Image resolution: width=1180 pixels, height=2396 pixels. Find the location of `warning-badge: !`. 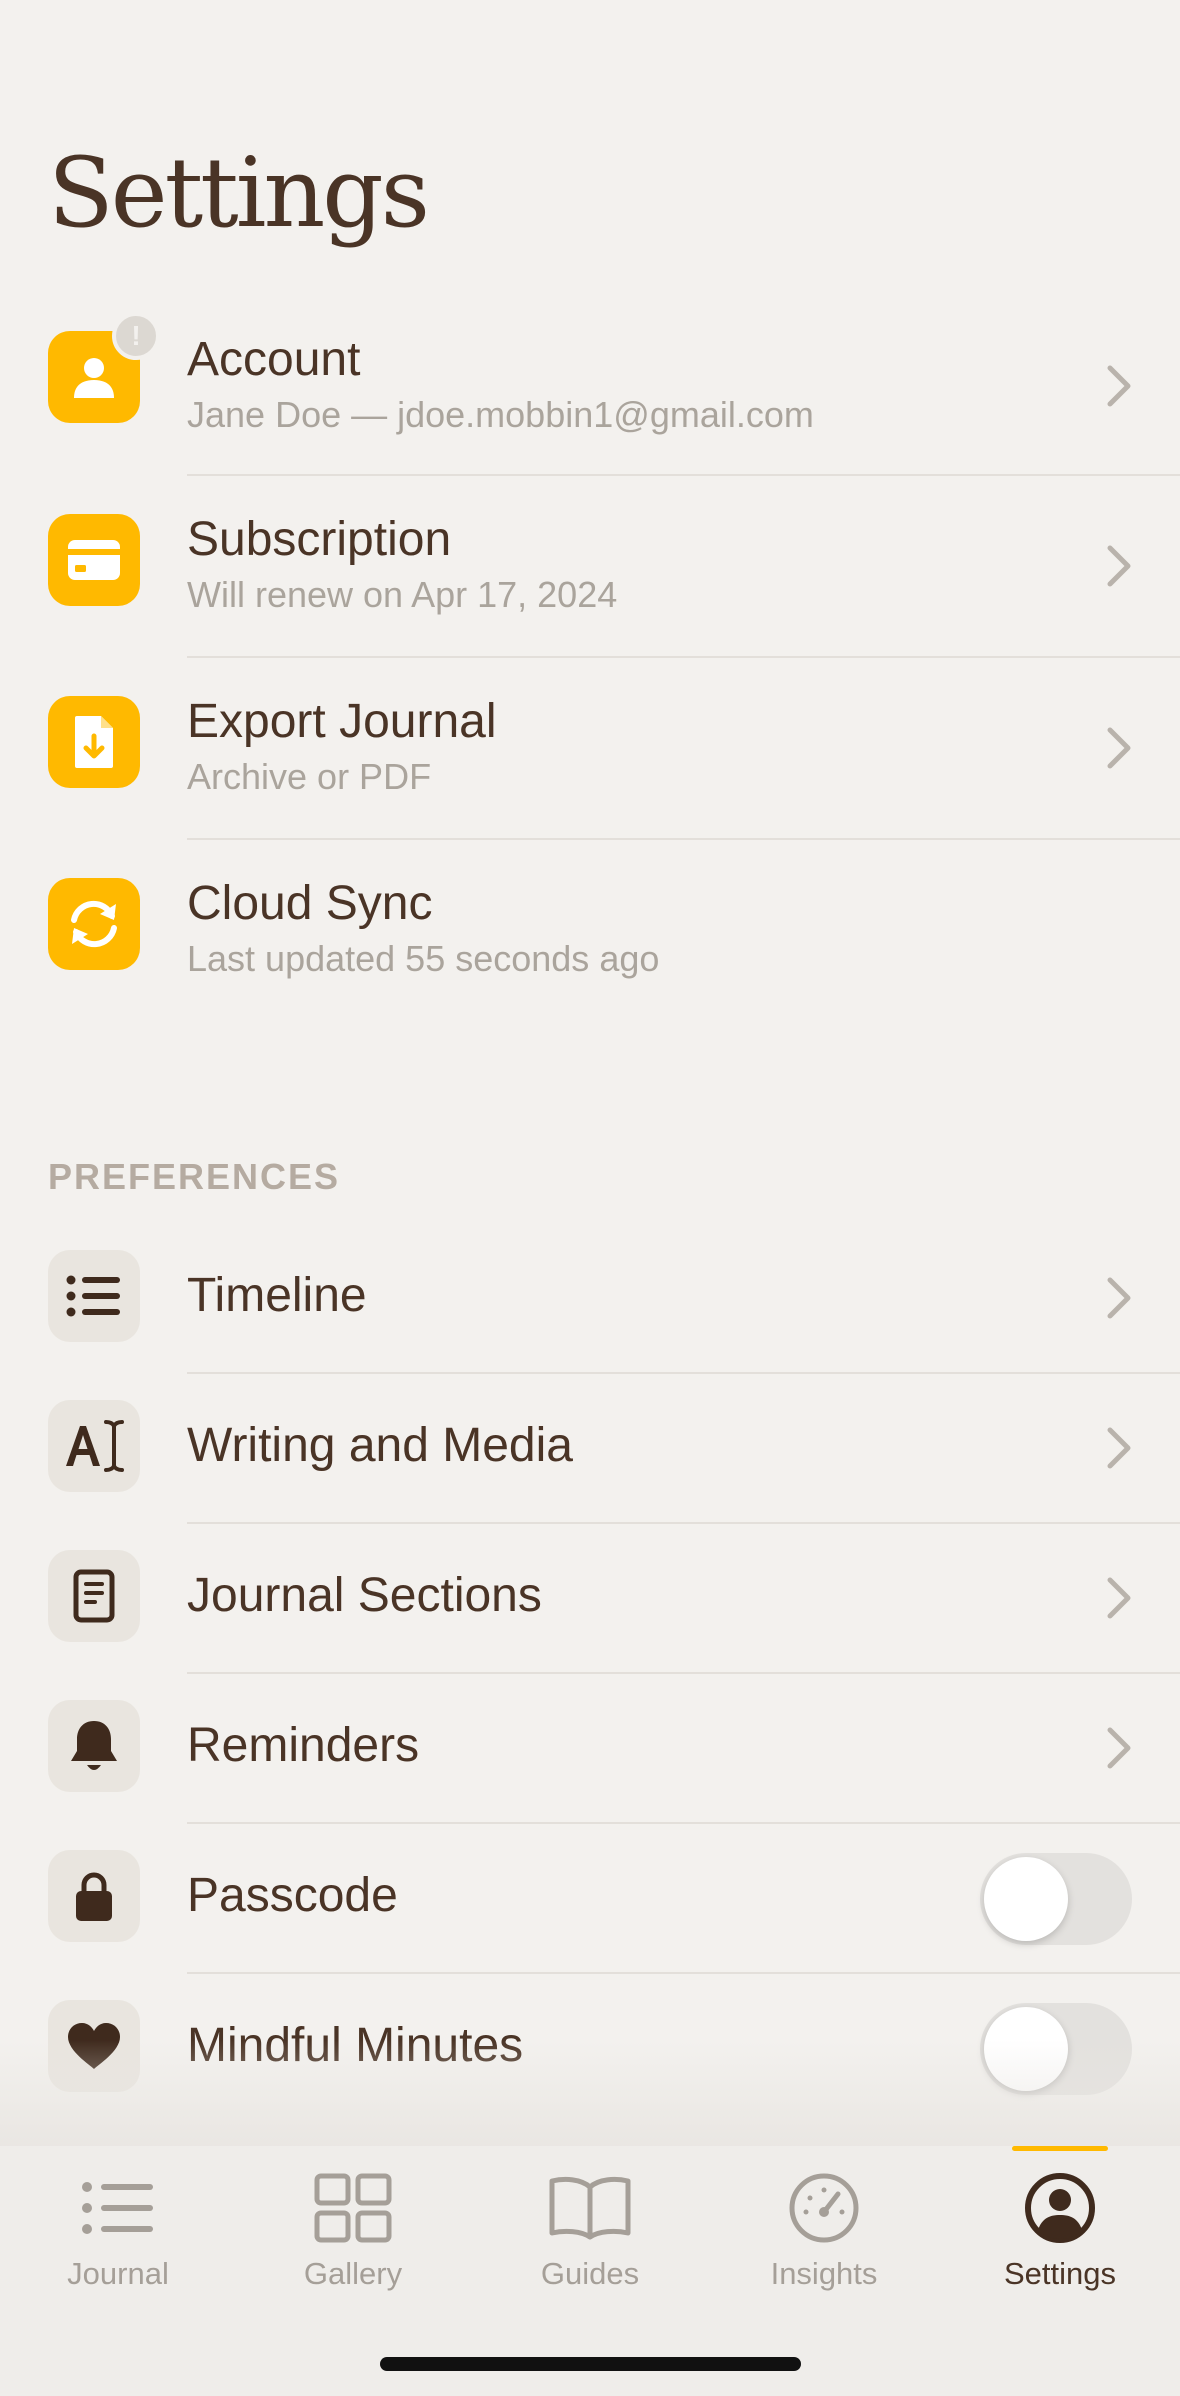

warning-badge: ! is located at coordinates (136, 336).